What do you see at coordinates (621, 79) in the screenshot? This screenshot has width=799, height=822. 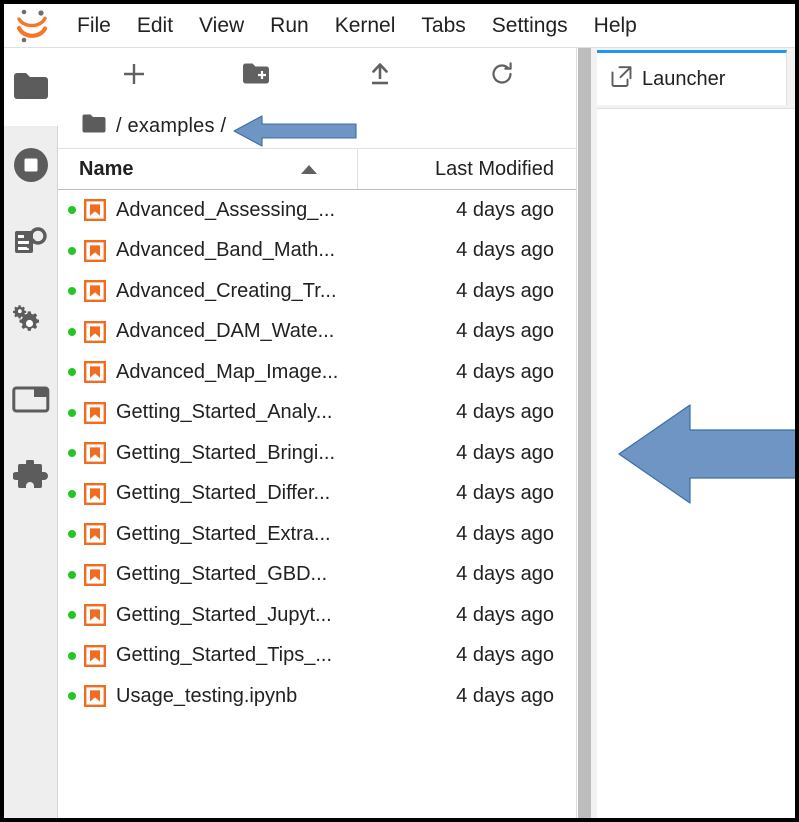 I see `launcher-icon` at bounding box center [621, 79].